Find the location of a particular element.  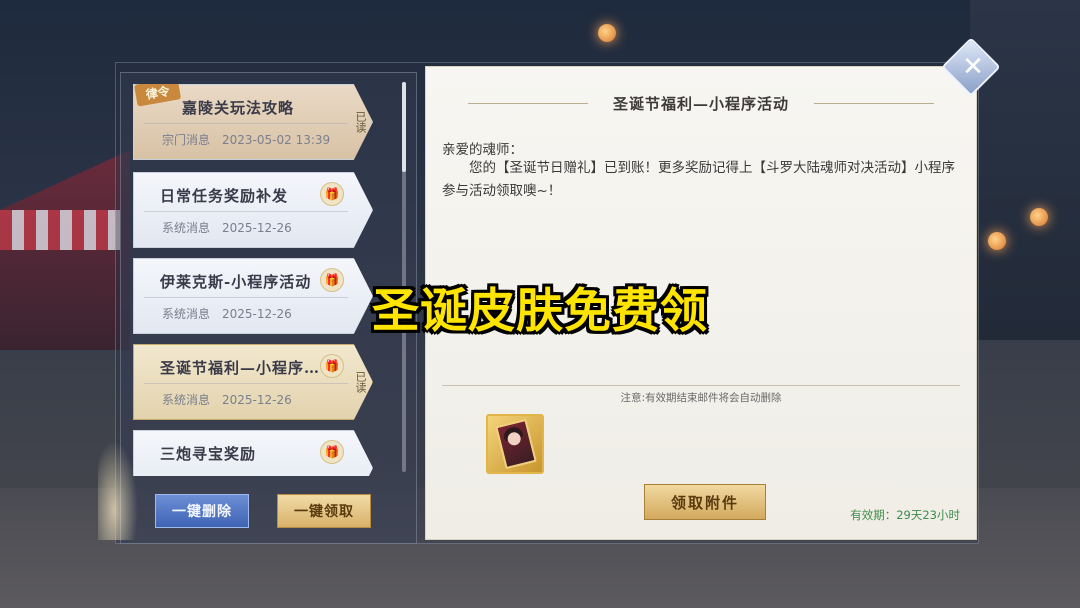

claim-attachment-button: 领取附件 is located at coordinates (705, 502).